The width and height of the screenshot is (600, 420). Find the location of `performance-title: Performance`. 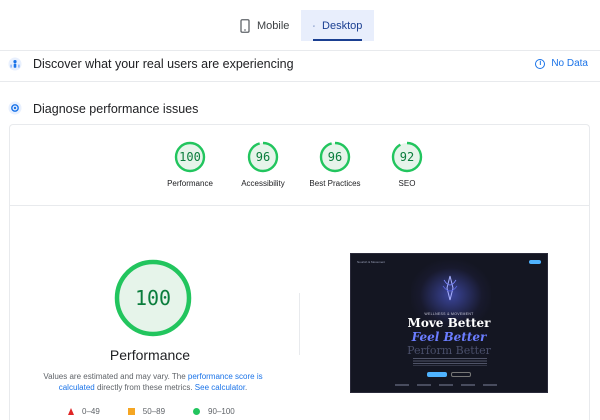

performance-title: Performance is located at coordinates (150, 355).